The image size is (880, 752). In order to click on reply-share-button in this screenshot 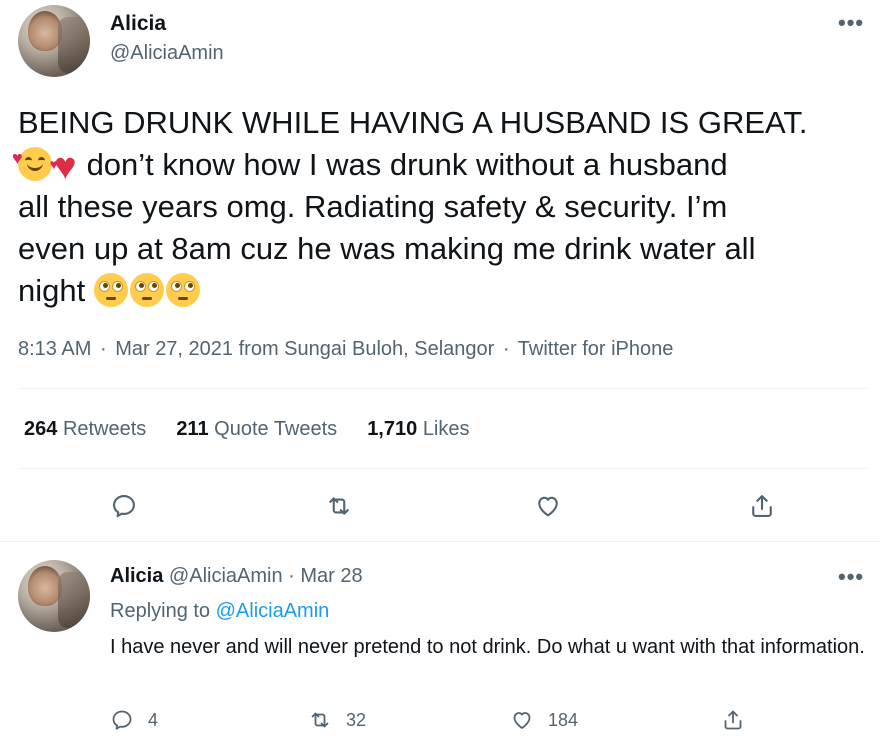, I will do `click(733, 720)`.